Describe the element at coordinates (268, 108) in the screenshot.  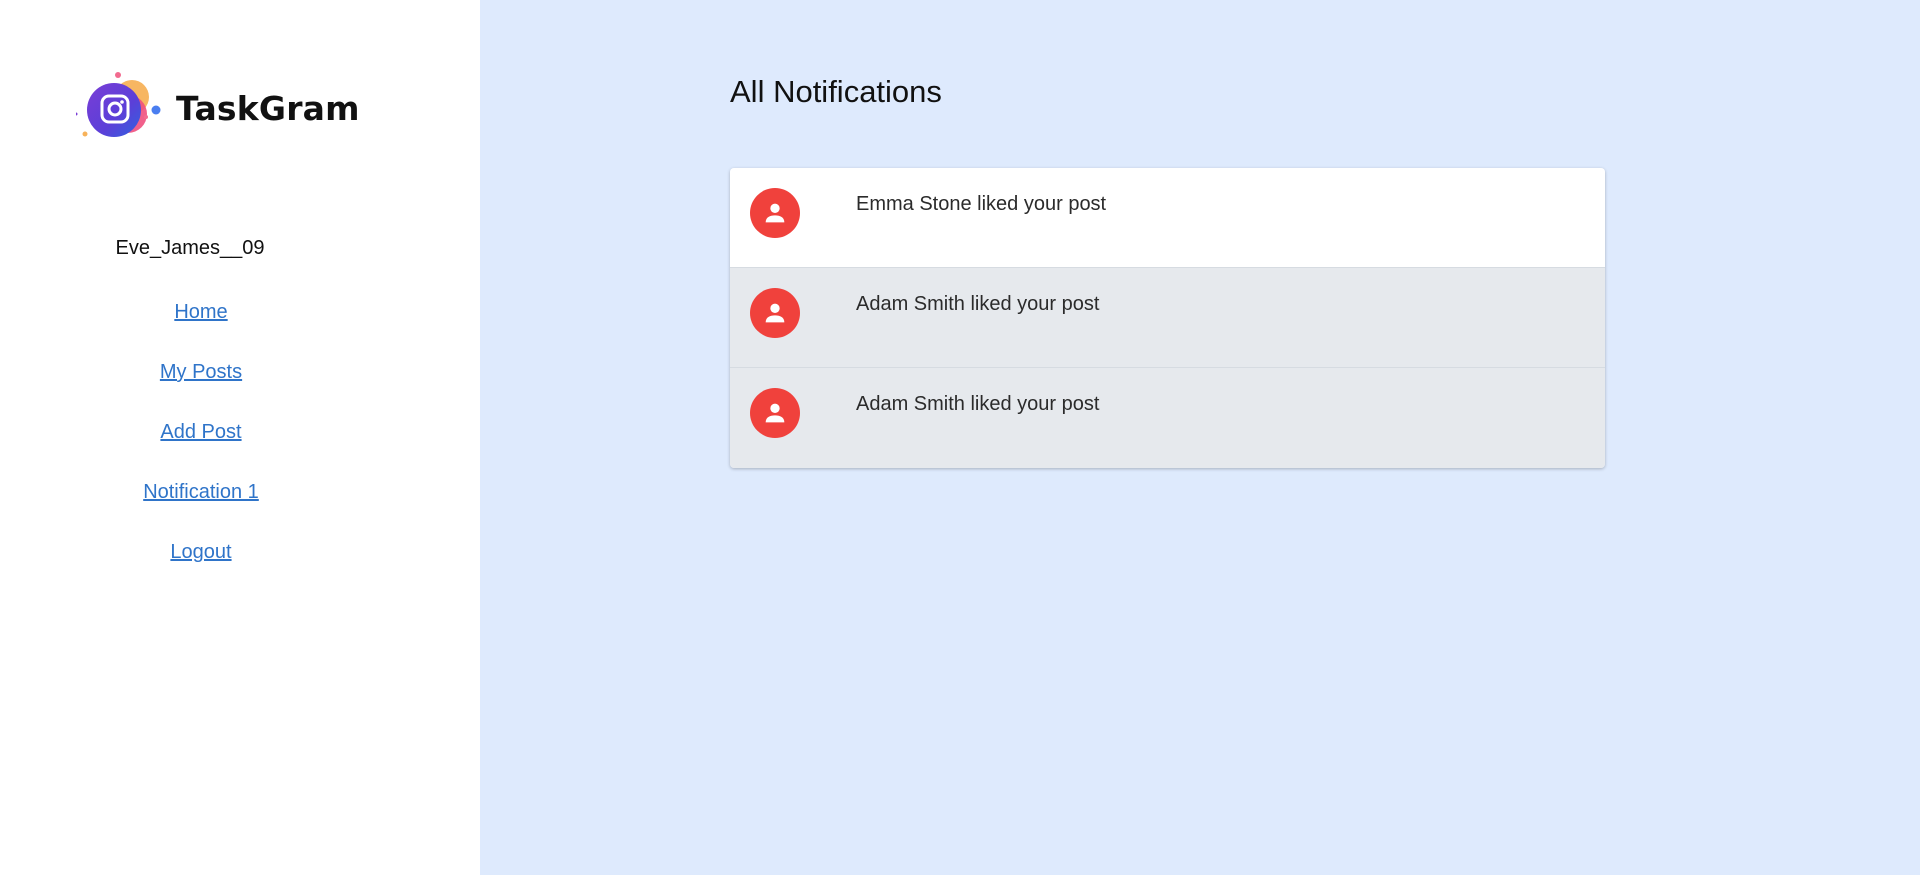
I see `app-name: TaskGram` at that location.